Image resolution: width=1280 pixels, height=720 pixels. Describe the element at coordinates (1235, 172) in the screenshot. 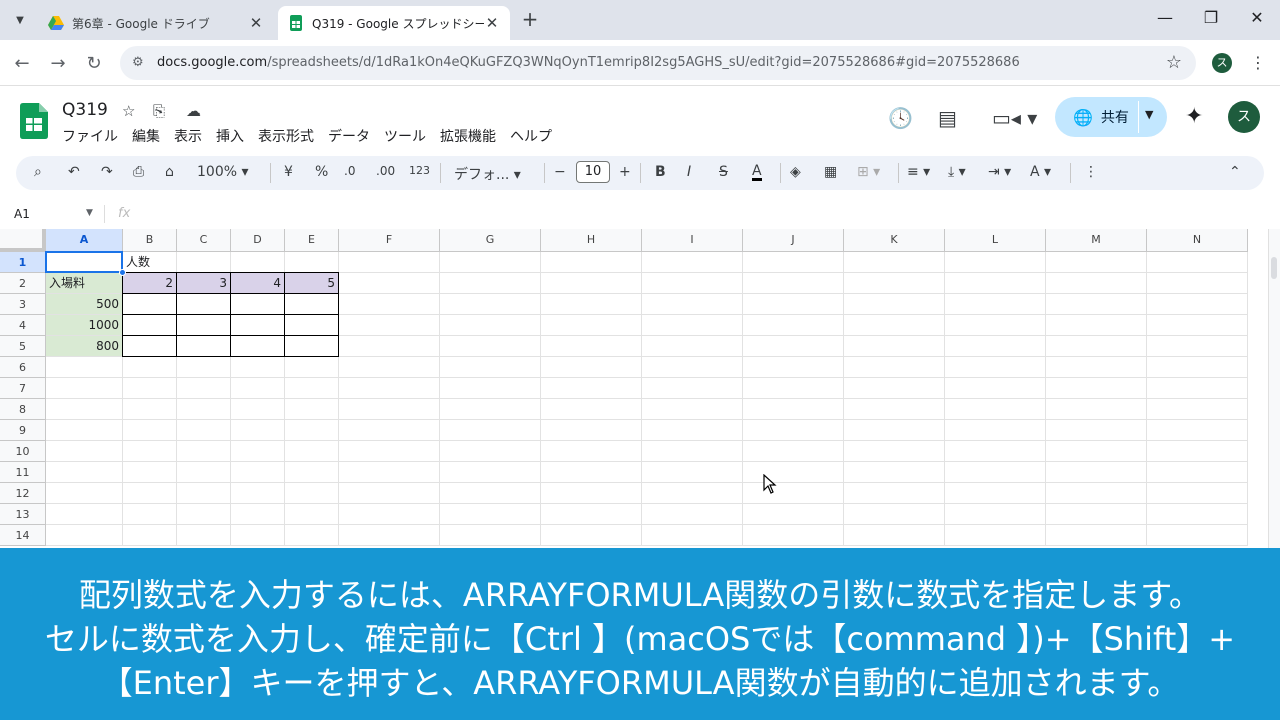

I see `collapse-toolbar-icon: ⌃` at that location.